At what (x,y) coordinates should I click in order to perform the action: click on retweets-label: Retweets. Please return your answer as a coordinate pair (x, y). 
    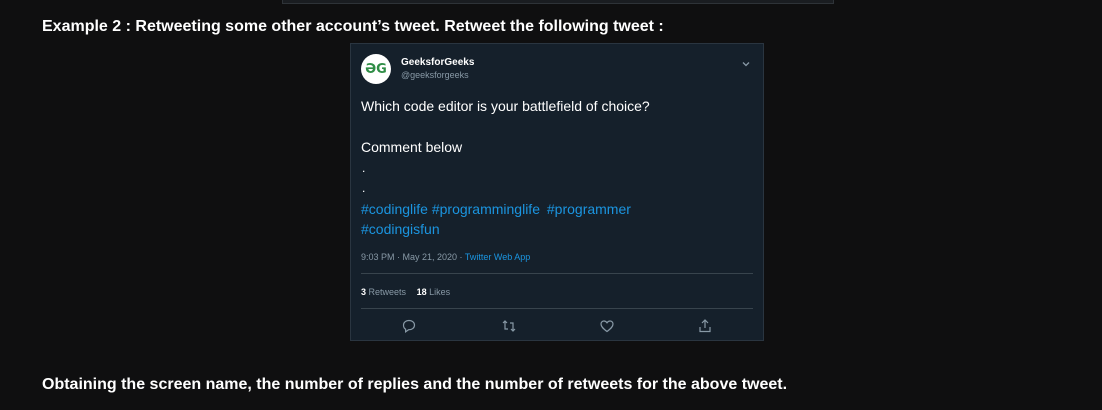
    Looking at the image, I should click on (387, 292).